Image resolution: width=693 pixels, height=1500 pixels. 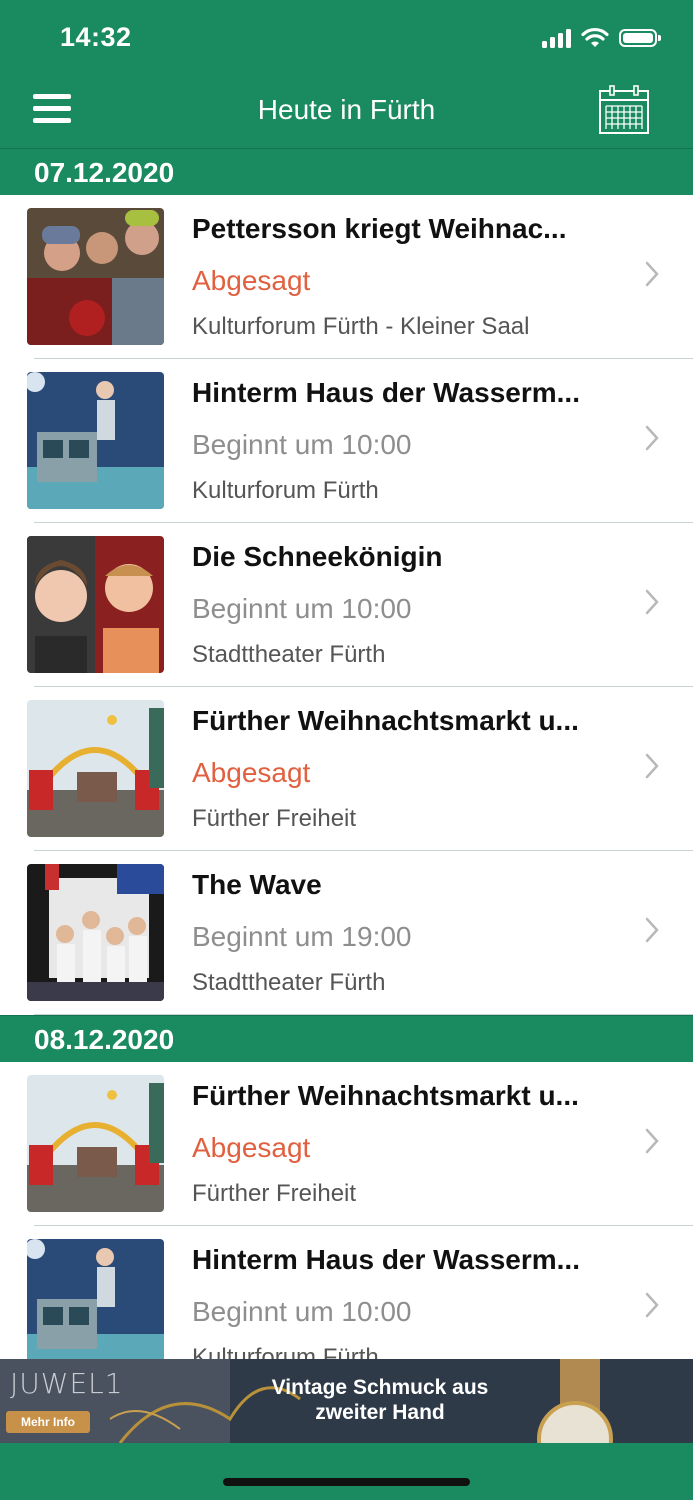 I want to click on cellular-signal-icon, so click(x=556, y=38).